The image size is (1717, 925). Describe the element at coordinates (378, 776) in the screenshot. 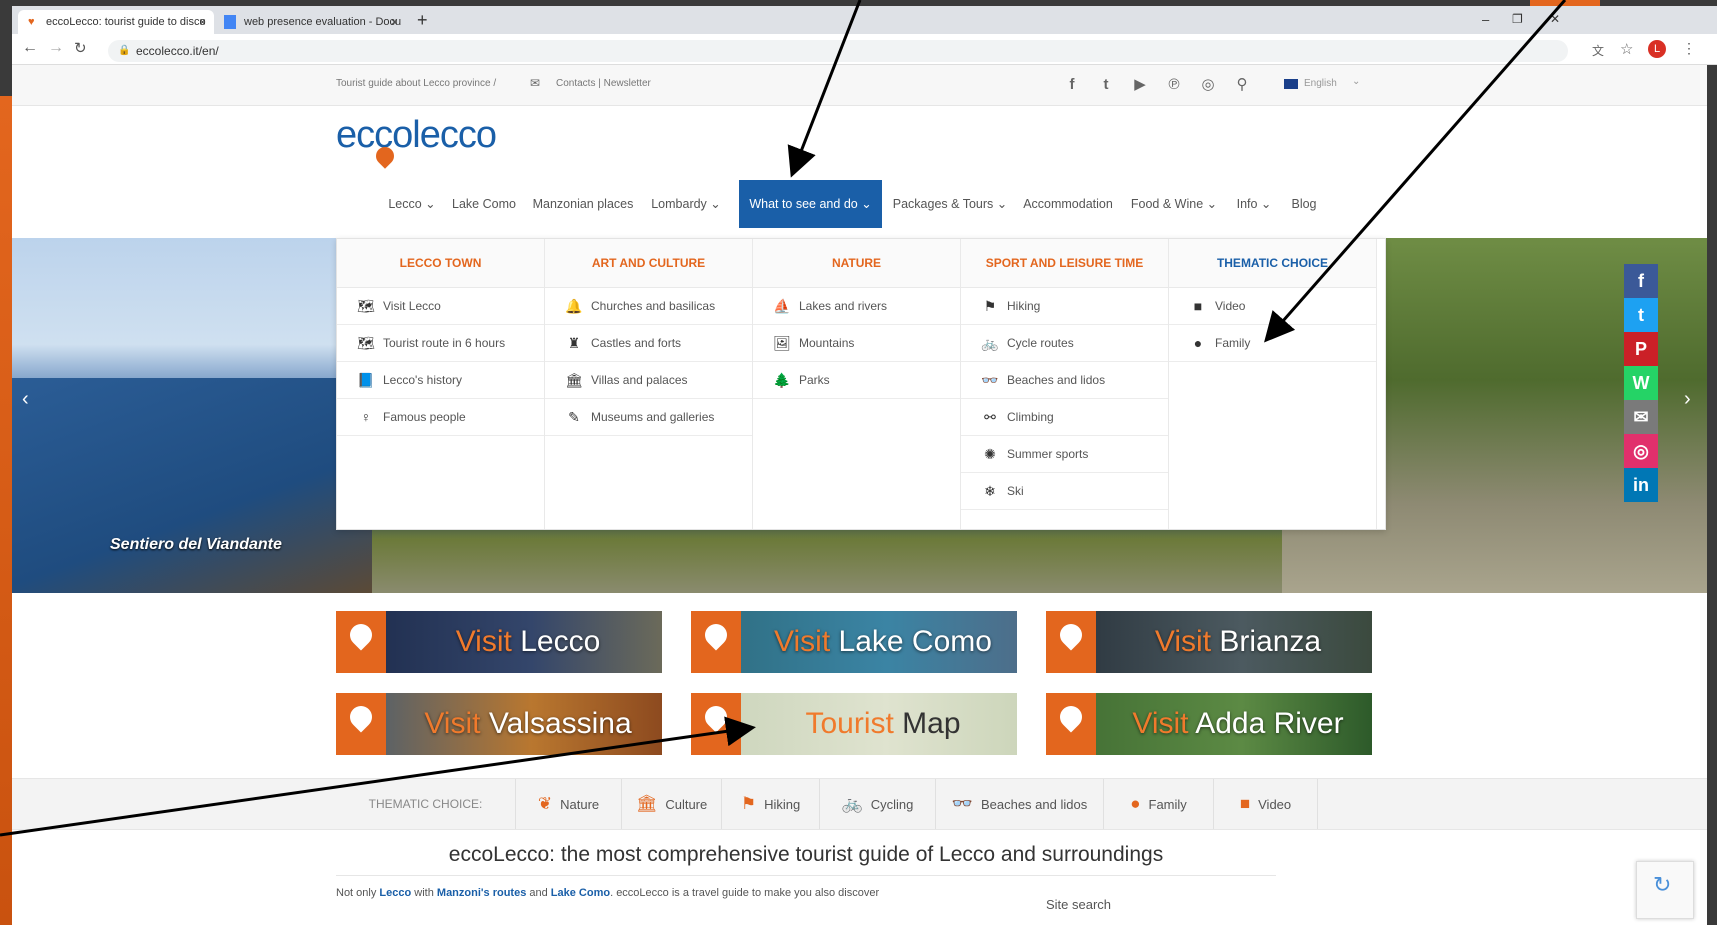

I see `arrow-to-tourist-map` at that location.